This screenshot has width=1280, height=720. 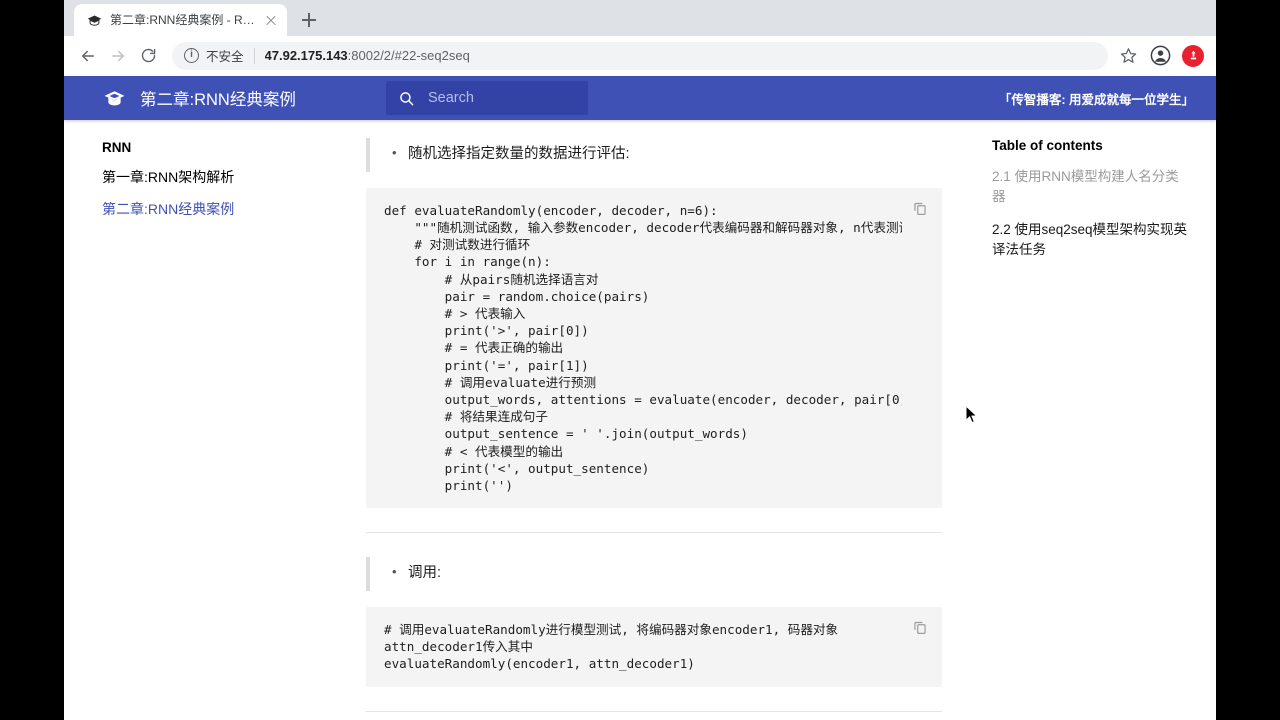 What do you see at coordinates (117, 147) in the screenshot?
I see `sidebar-section-title: RNN` at bounding box center [117, 147].